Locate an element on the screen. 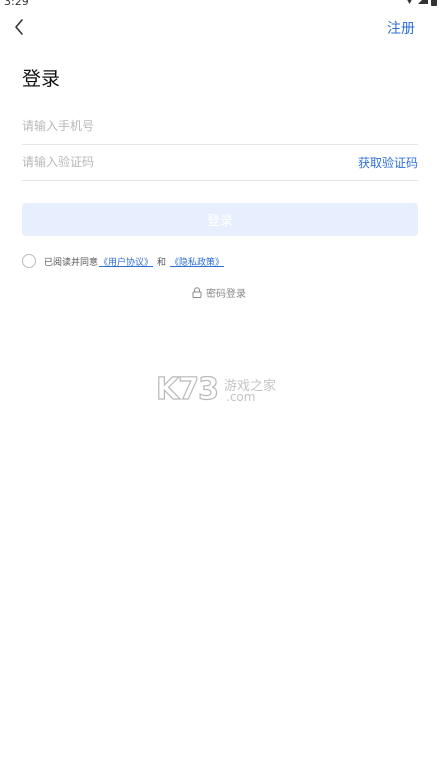 This screenshot has height=780, width=439. status-time: 3:29 is located at coordinates (16, 4).